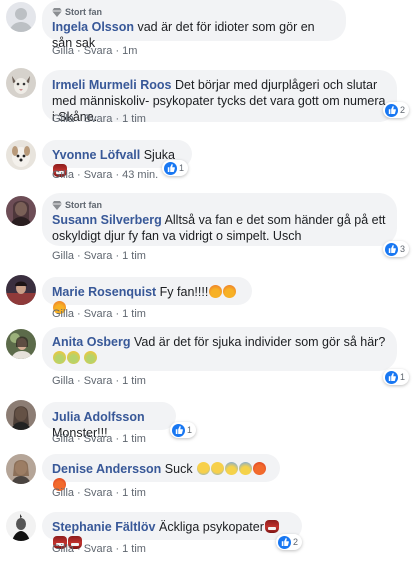 This screenshot has width=415, height=561. I want to click on comment-bubble: Julia Adolfsson Monster!!!, so click(109, 421).